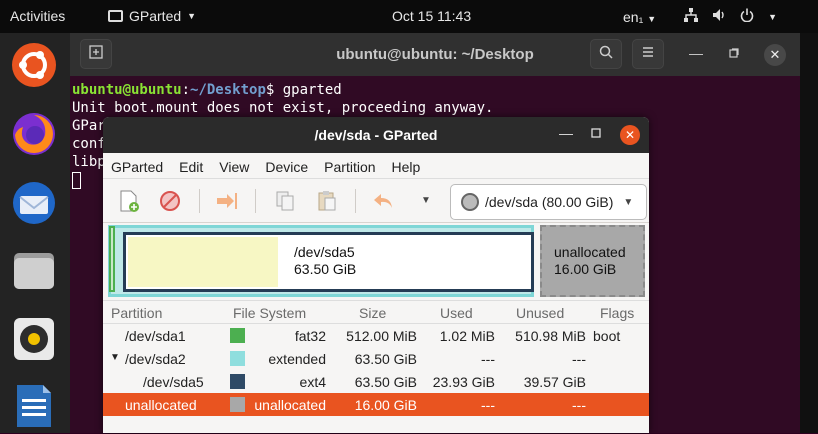 This screenshot has width=818, height=434. What do you see at coordinates (34, 406) in the screenshot?
I see `libreoffice-writer-icon` at bounding box center [34, 406].